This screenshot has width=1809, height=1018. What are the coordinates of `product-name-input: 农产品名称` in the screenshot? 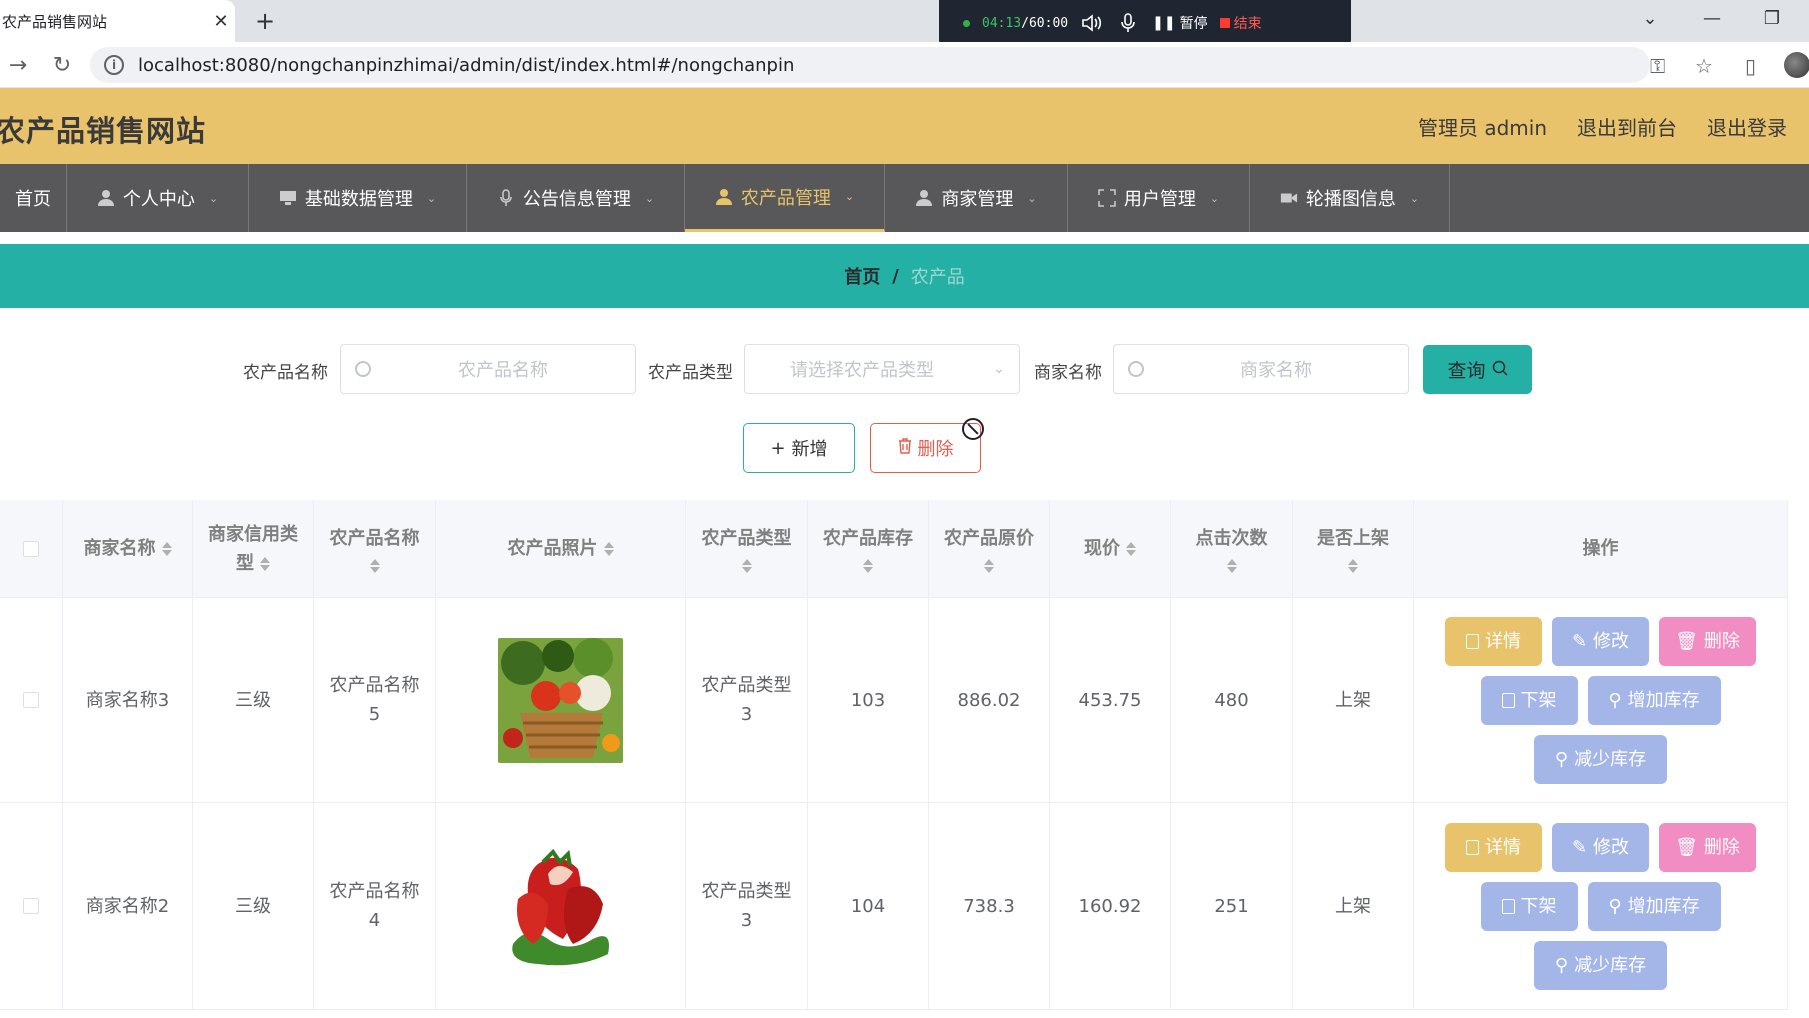 It's located at (488, 369).